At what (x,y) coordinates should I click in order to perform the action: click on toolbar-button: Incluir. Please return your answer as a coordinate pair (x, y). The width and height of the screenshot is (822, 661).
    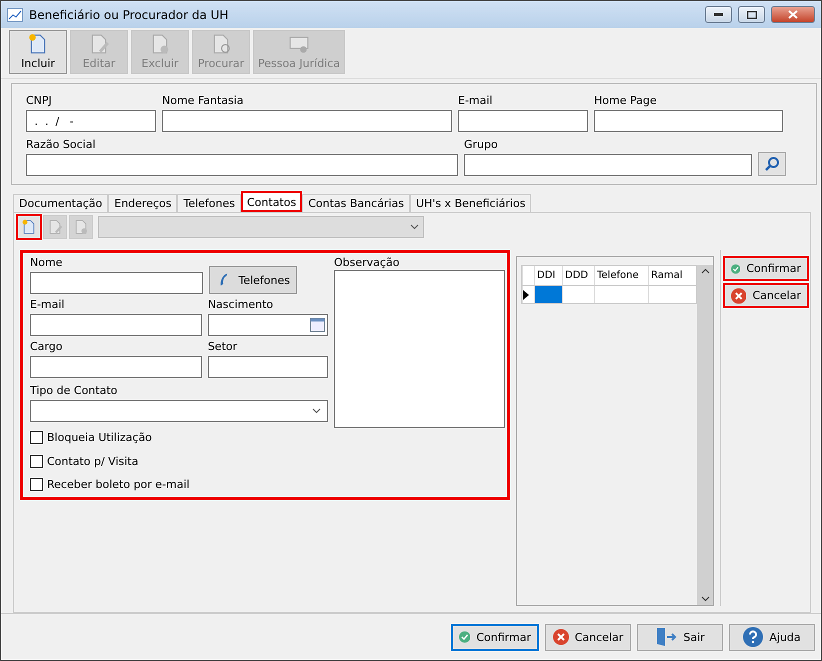
    Looking at the image, I should click on (38, 52).